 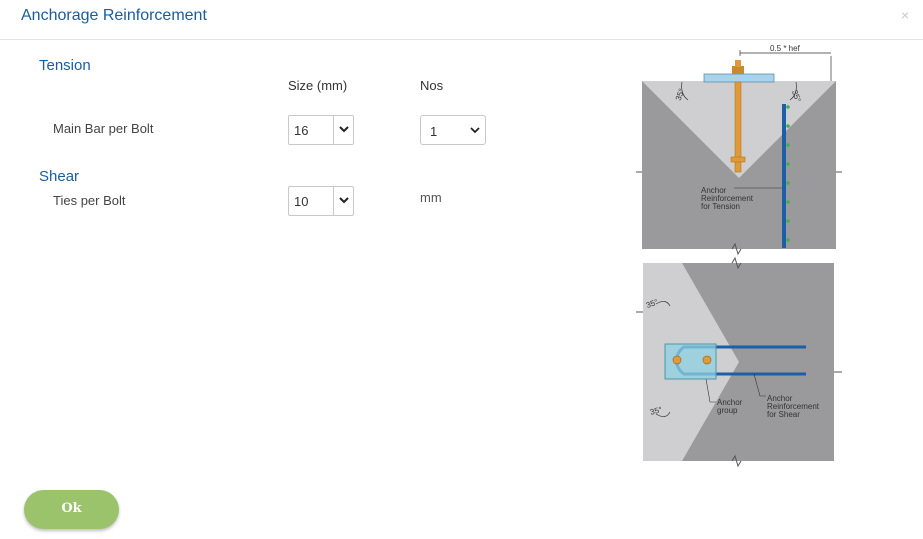 I want to click on tension-heading: Tension, so click(x=65, y=65).